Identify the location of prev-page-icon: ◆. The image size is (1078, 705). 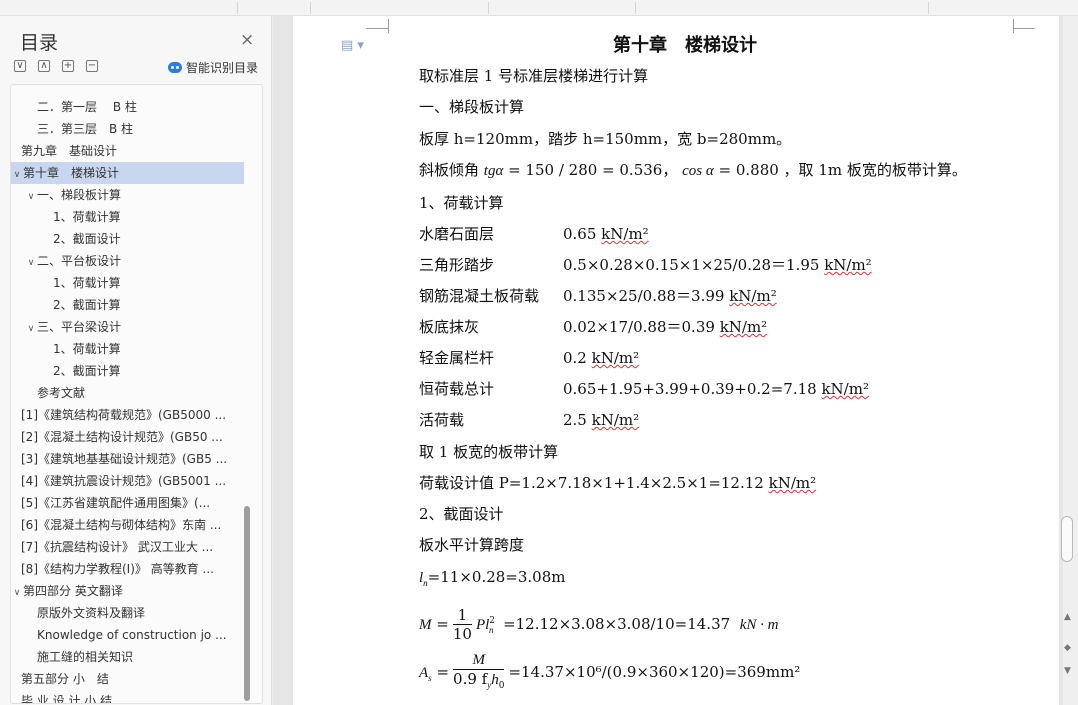
(1067, 648).